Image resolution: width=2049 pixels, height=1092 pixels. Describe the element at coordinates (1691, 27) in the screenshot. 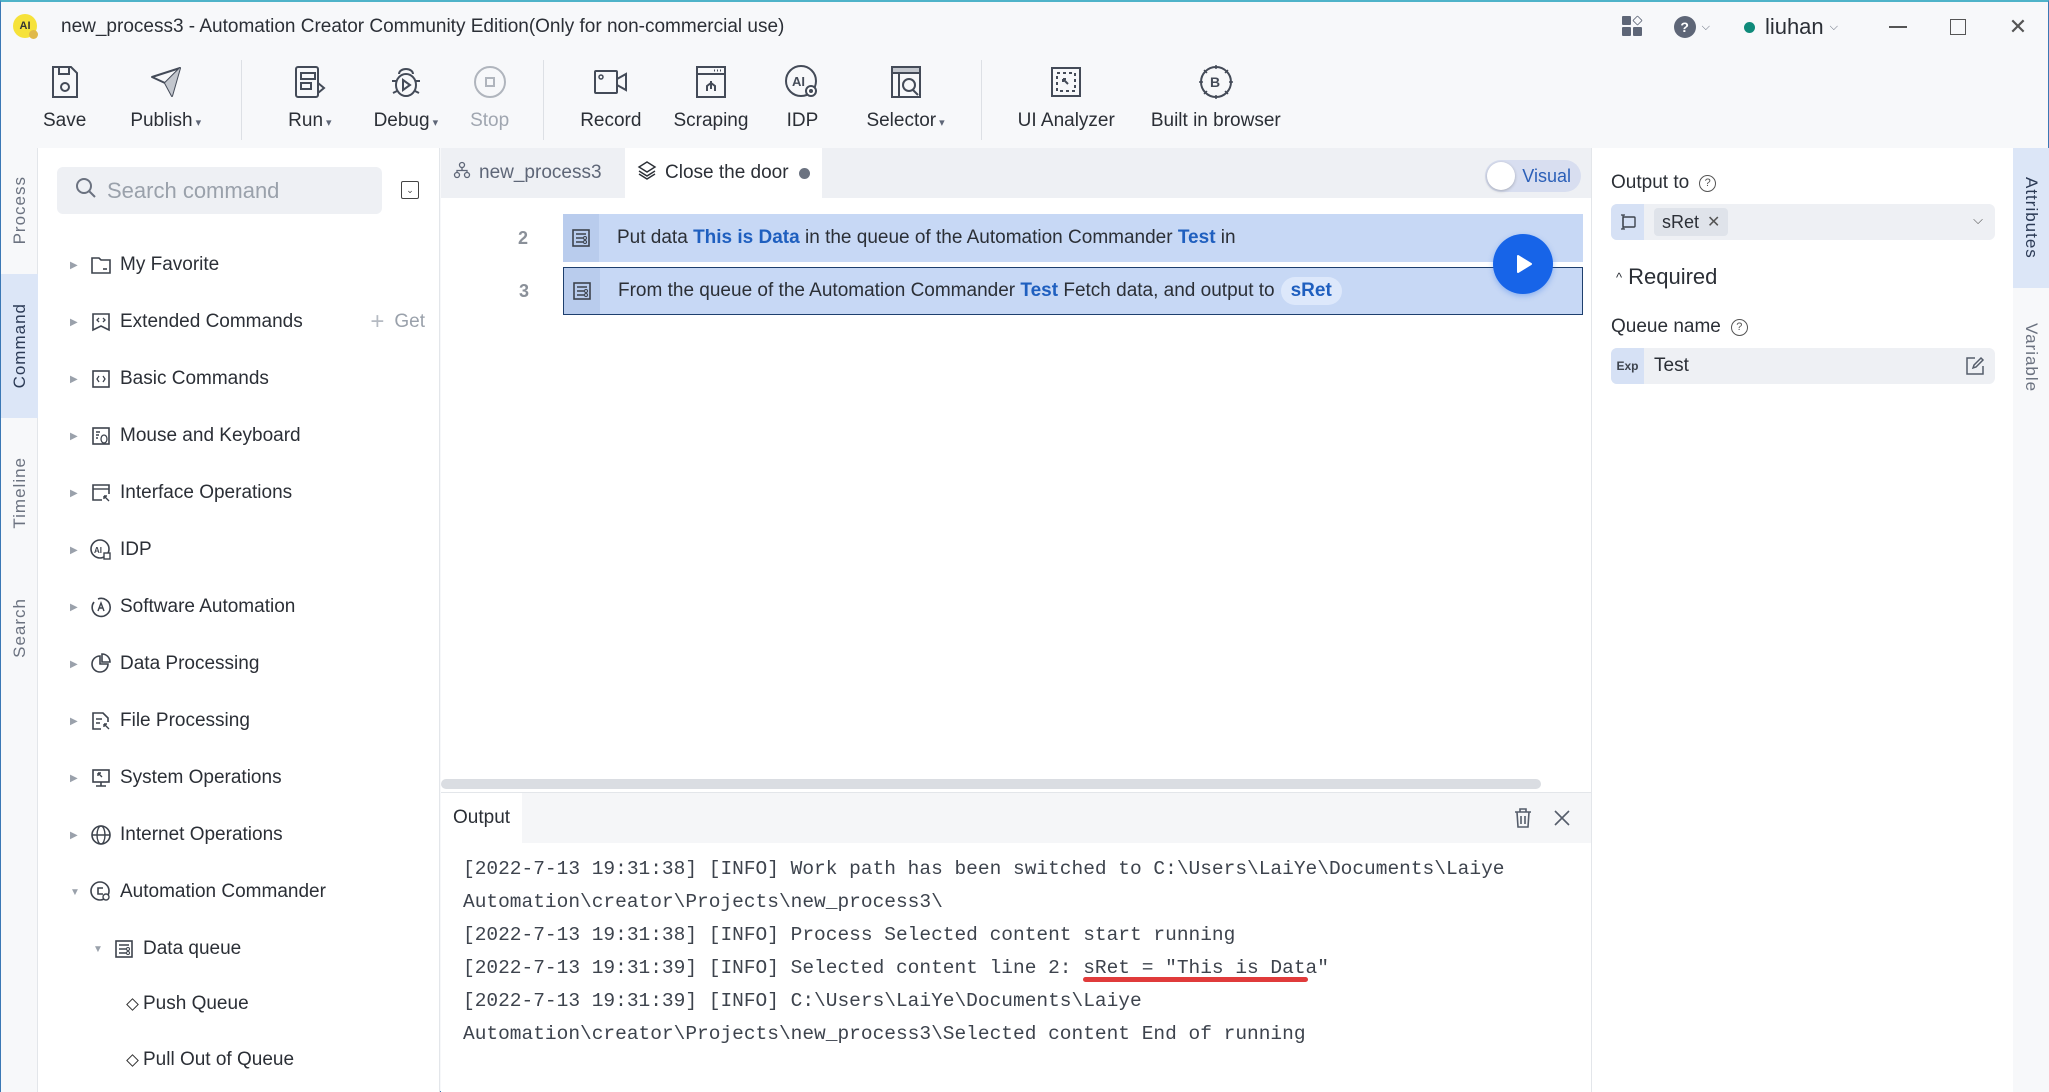

I see `help-menu-button: ? ⌵` at that location.